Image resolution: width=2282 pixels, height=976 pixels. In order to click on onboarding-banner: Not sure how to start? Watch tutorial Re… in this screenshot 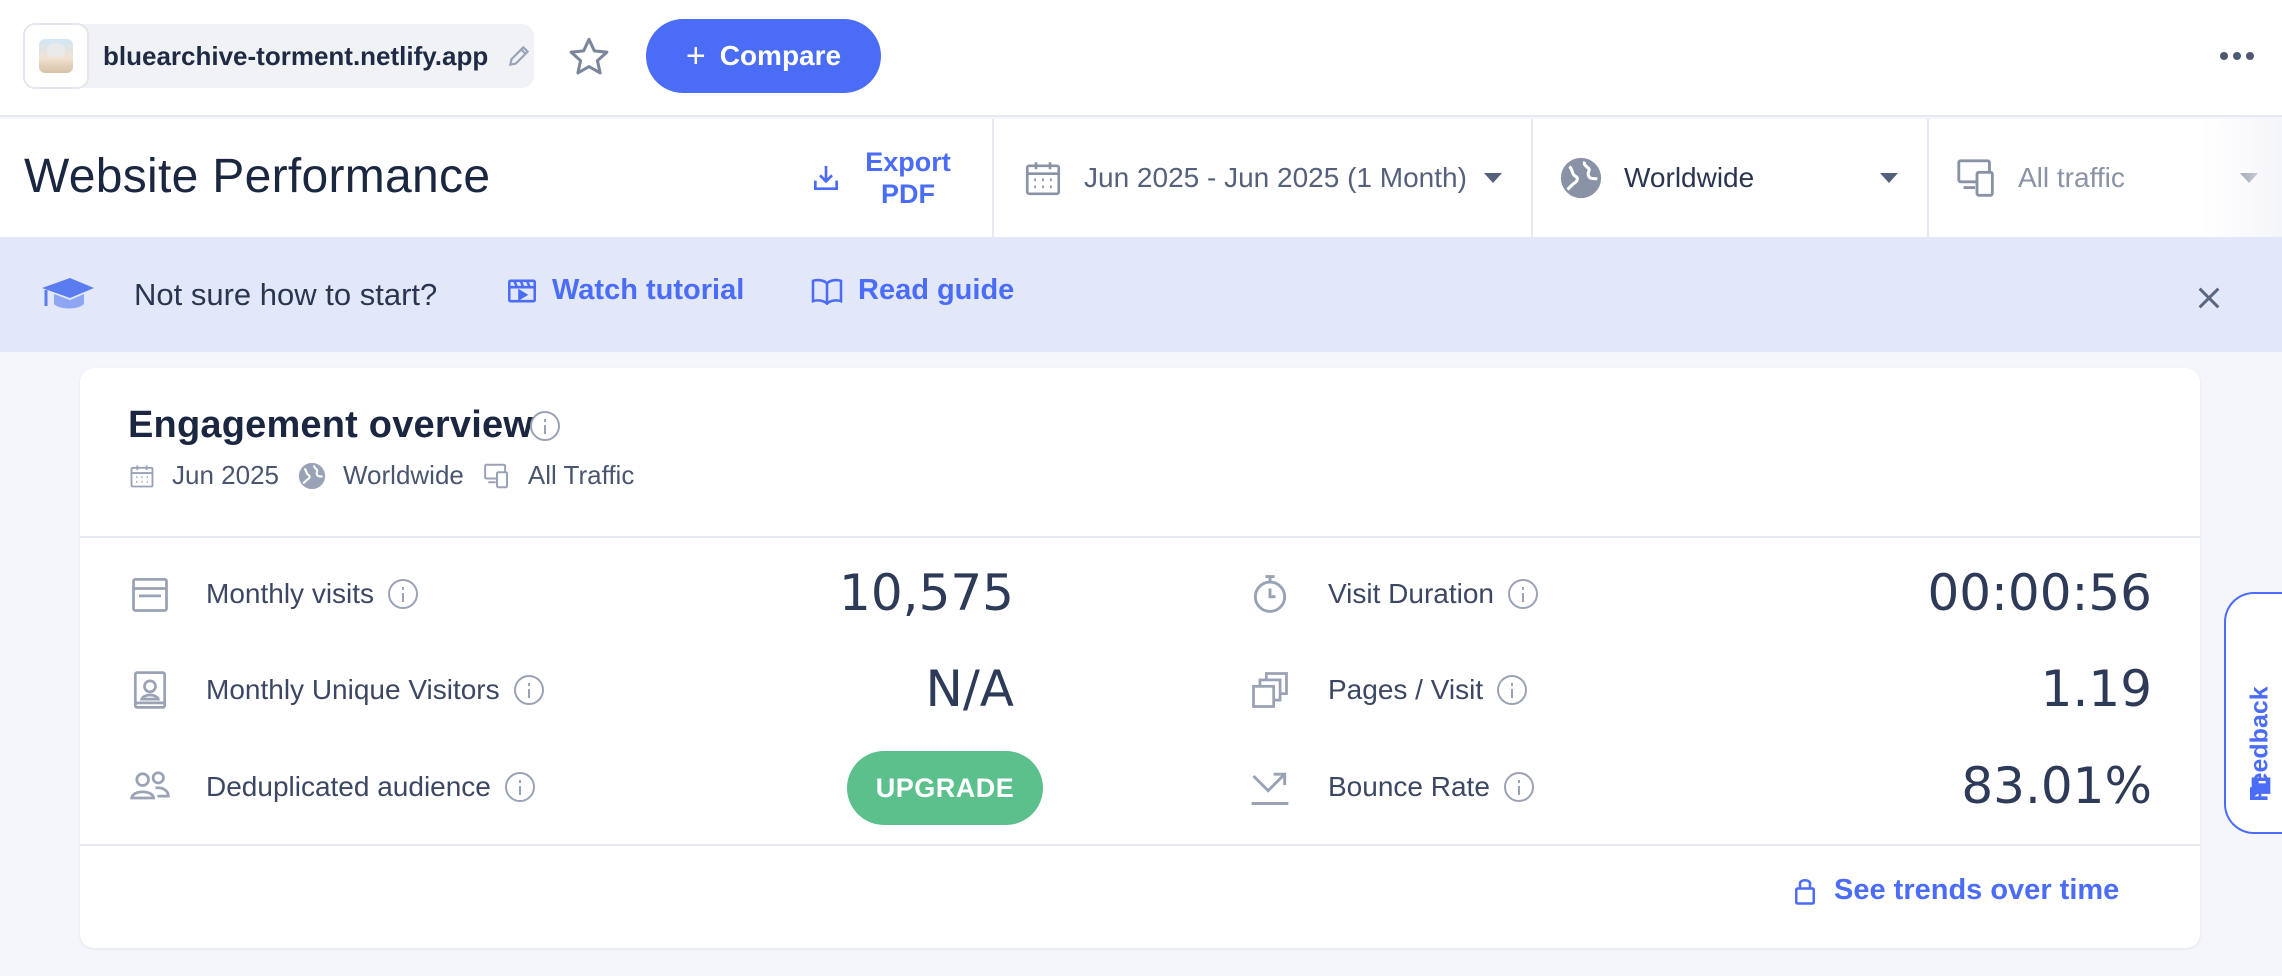, I will do `click(1141, 294)`.